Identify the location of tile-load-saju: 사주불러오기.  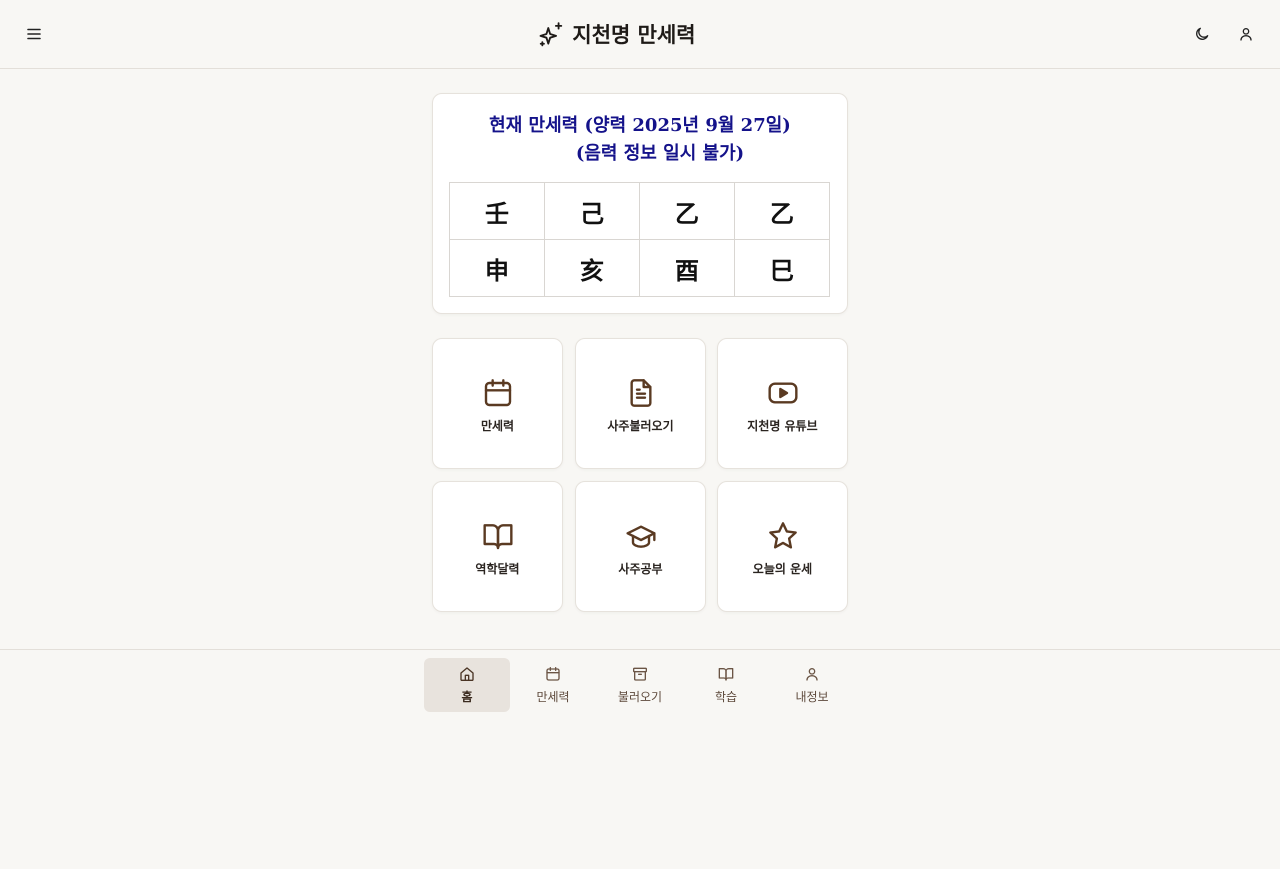
(640, 403).